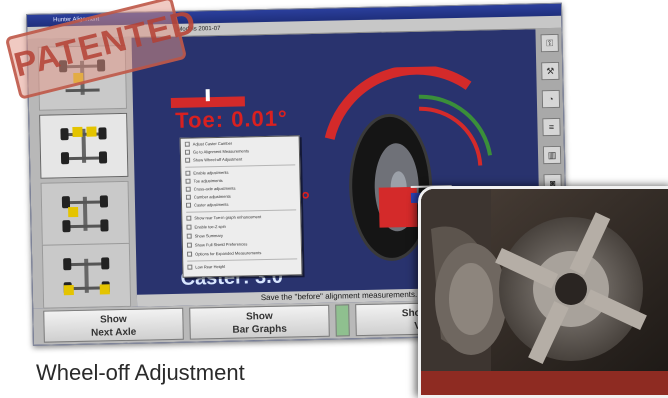 This screenshot has width=668, height=398. I want to click on menu-item: Show Summary, so click(242, 235).